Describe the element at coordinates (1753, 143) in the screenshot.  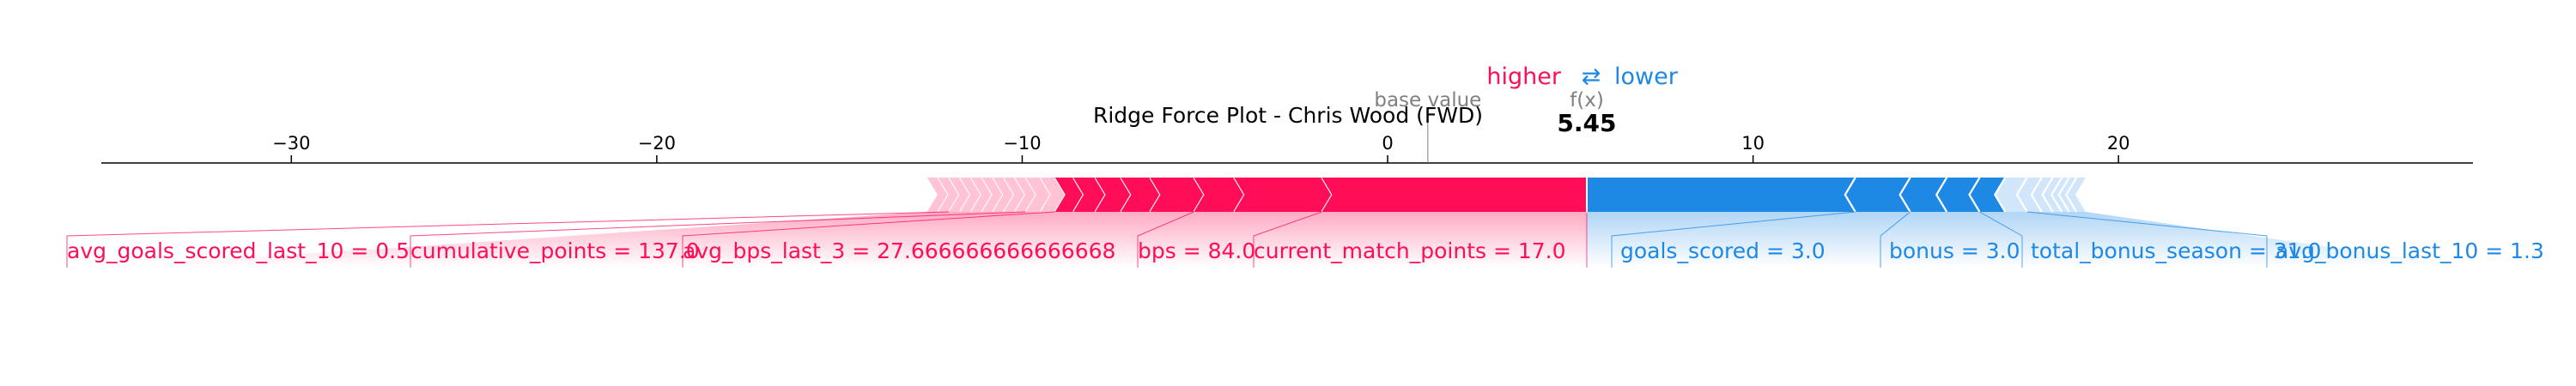
I see `axis-tick-label: 10` at that location.